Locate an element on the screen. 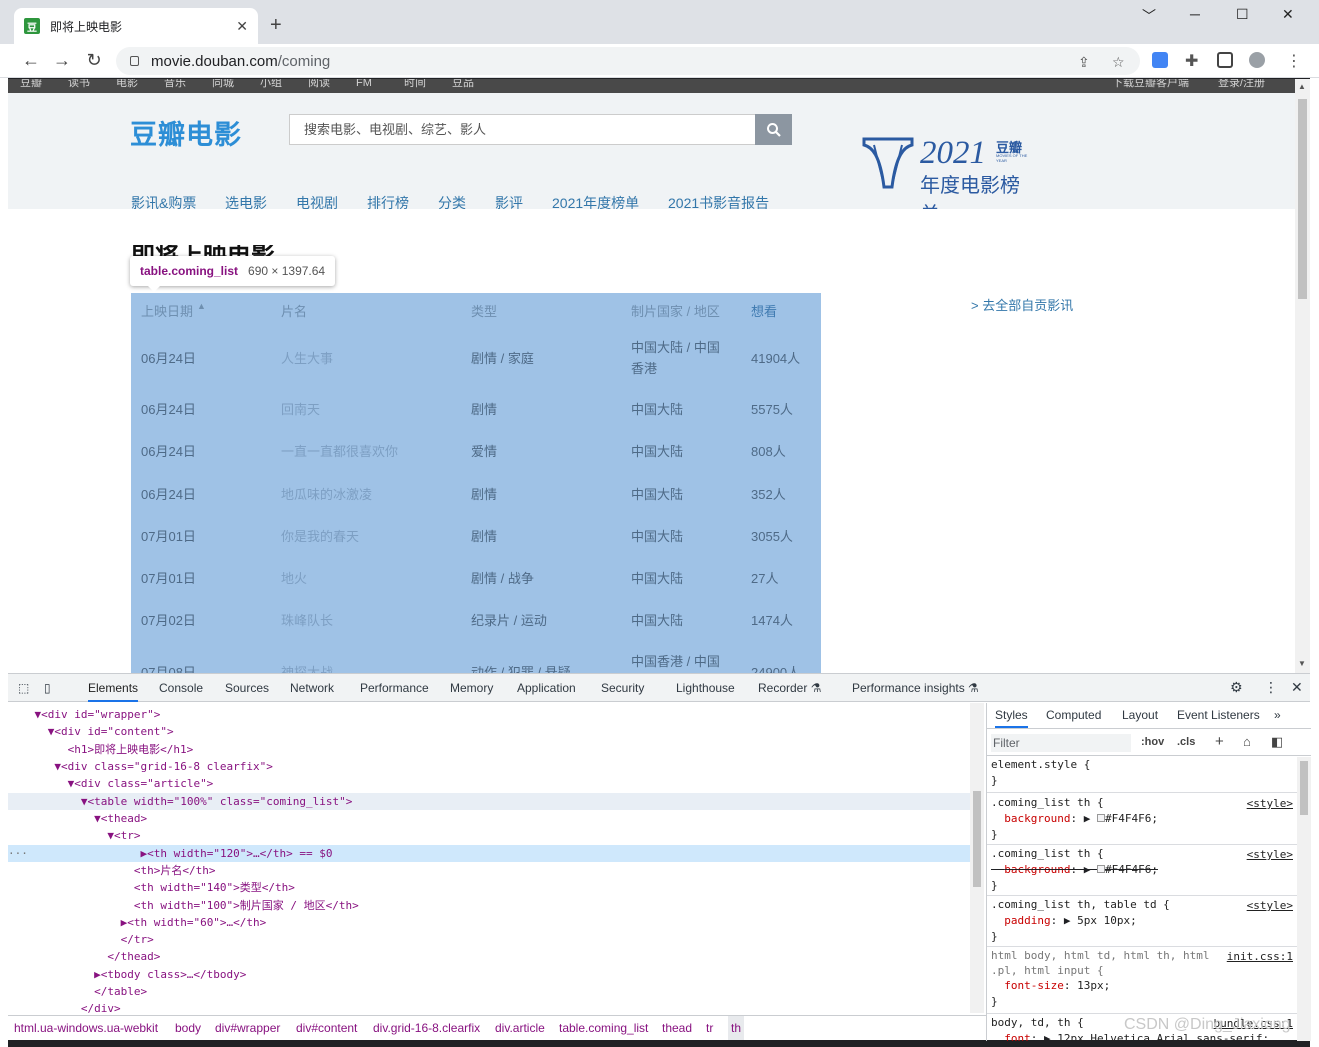  tab-memory: Memory is located at coordinates (471, 688).